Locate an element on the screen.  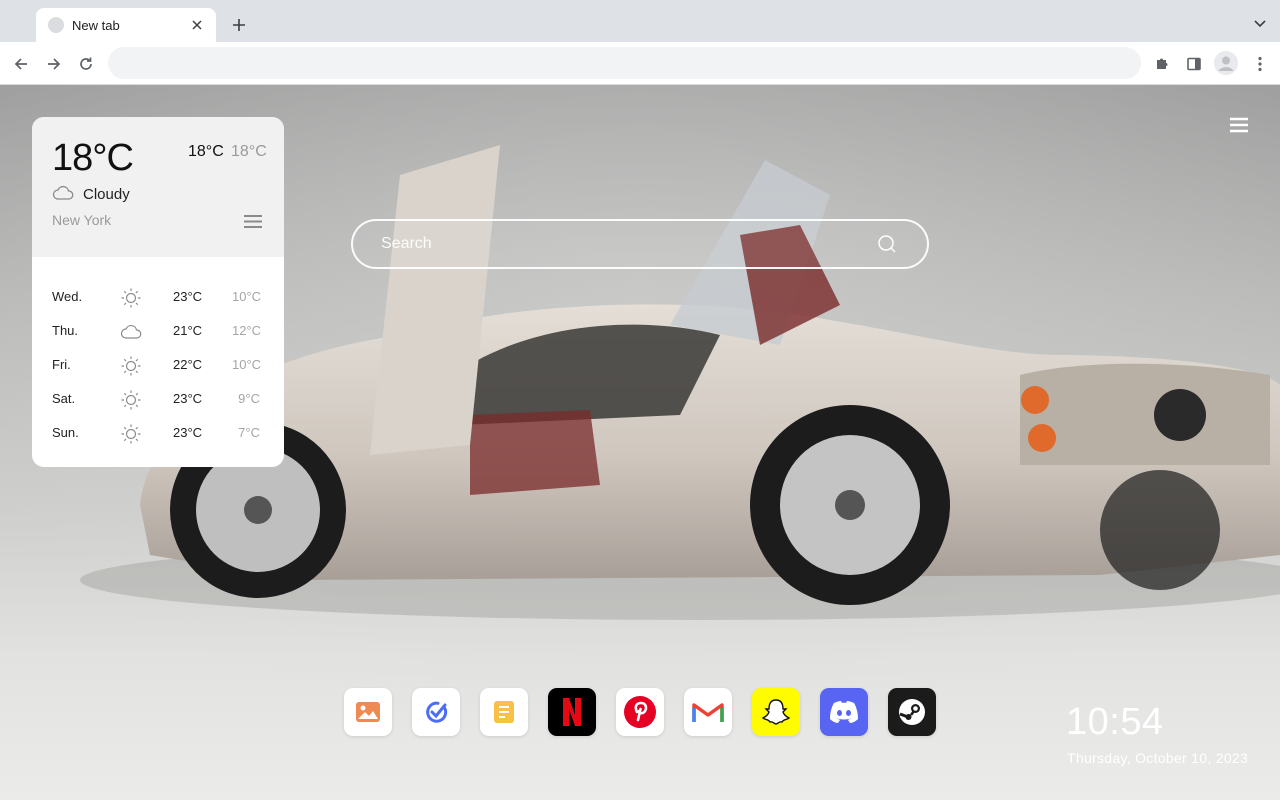
tasks-app-button is located at coordinates (436, 712).